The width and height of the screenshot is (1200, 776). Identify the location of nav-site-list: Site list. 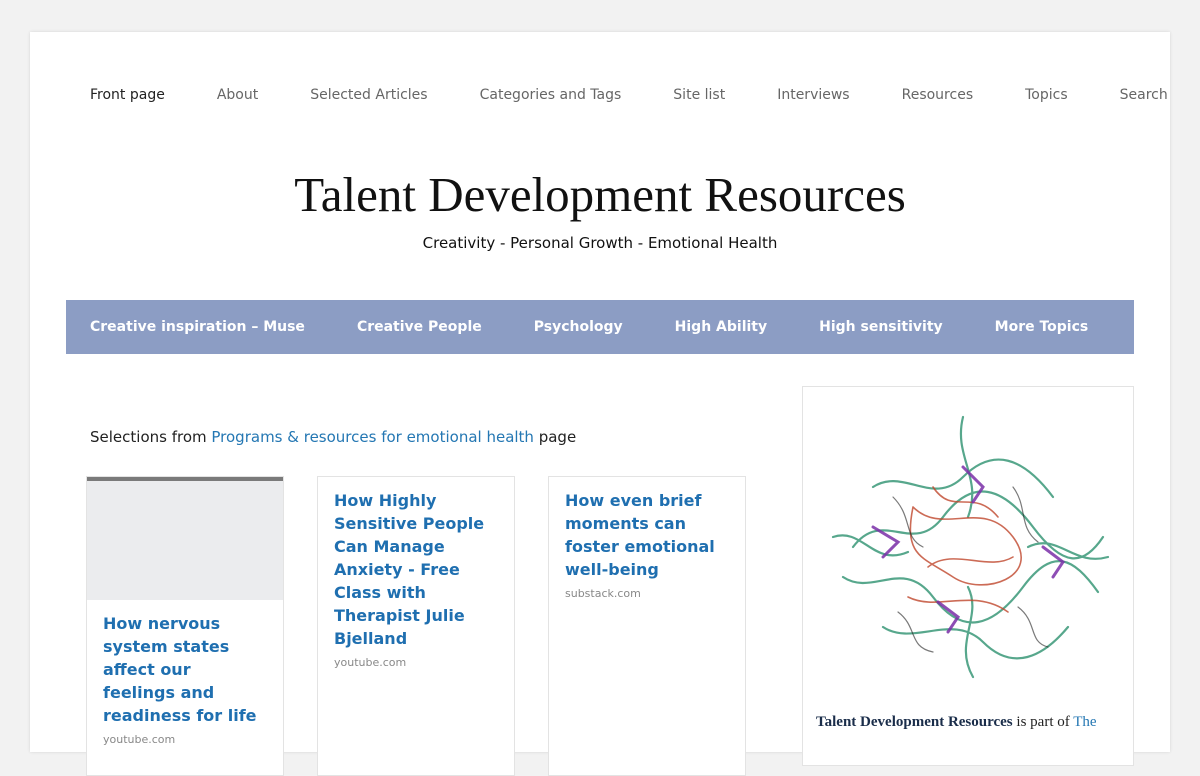
(699, 95).